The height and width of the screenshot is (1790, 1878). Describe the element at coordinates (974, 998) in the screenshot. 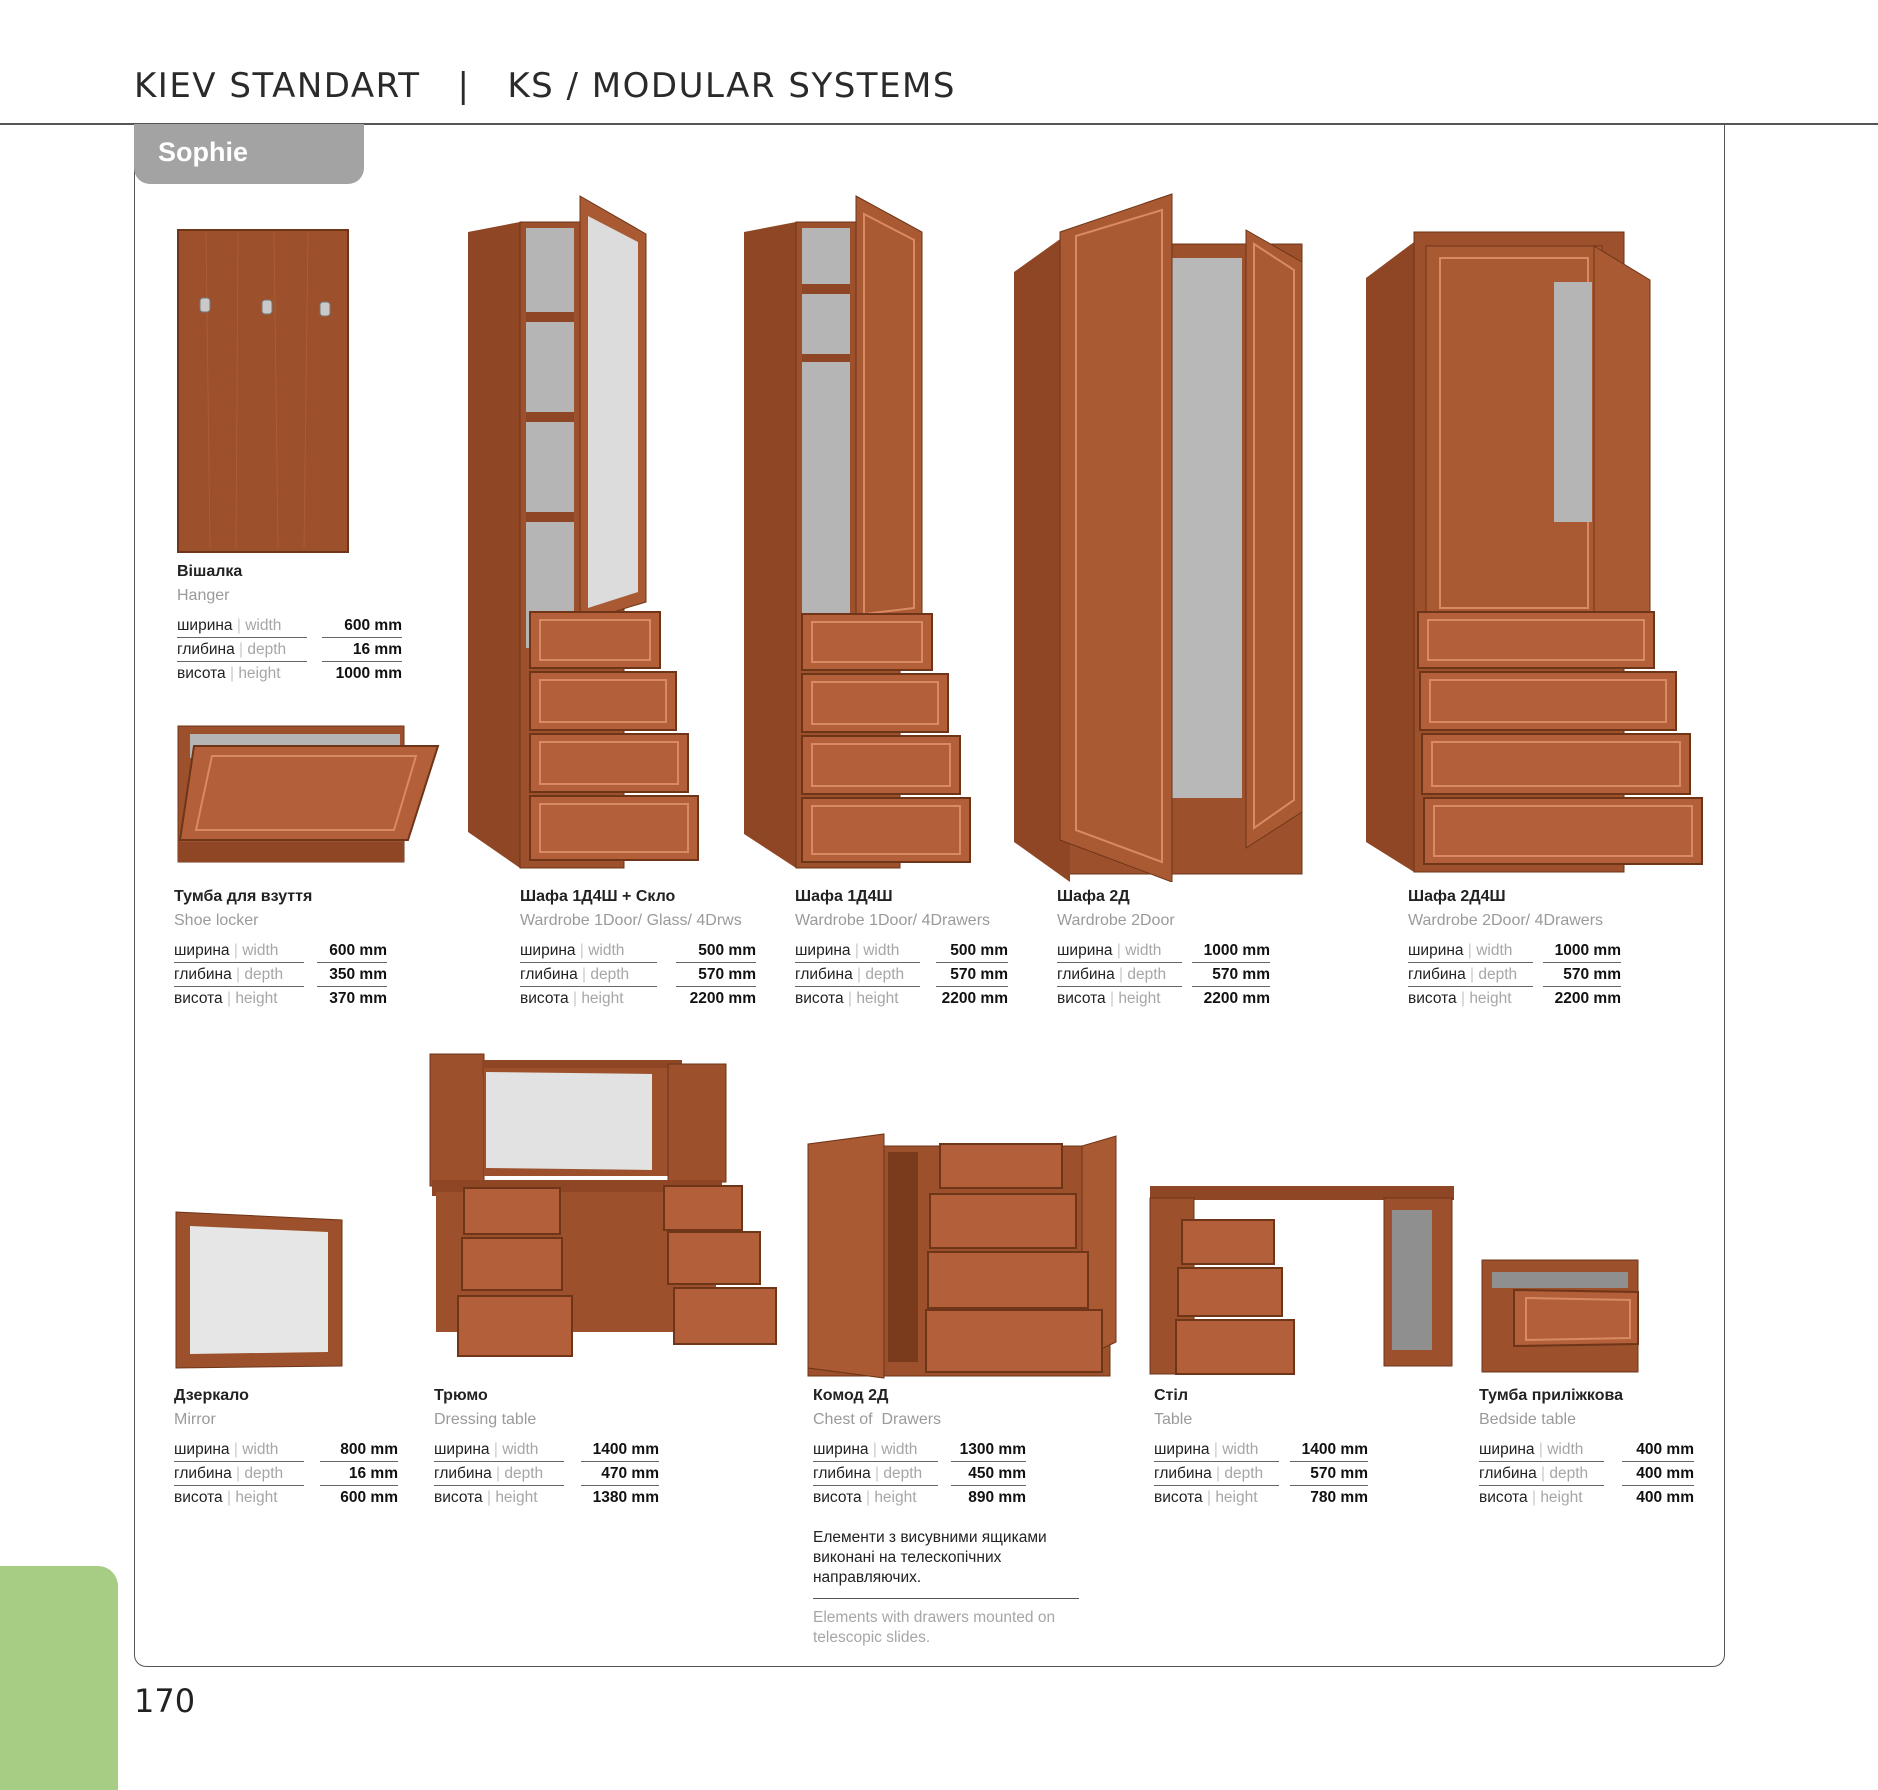

I see `spec-value: 2200 mm` at that location.